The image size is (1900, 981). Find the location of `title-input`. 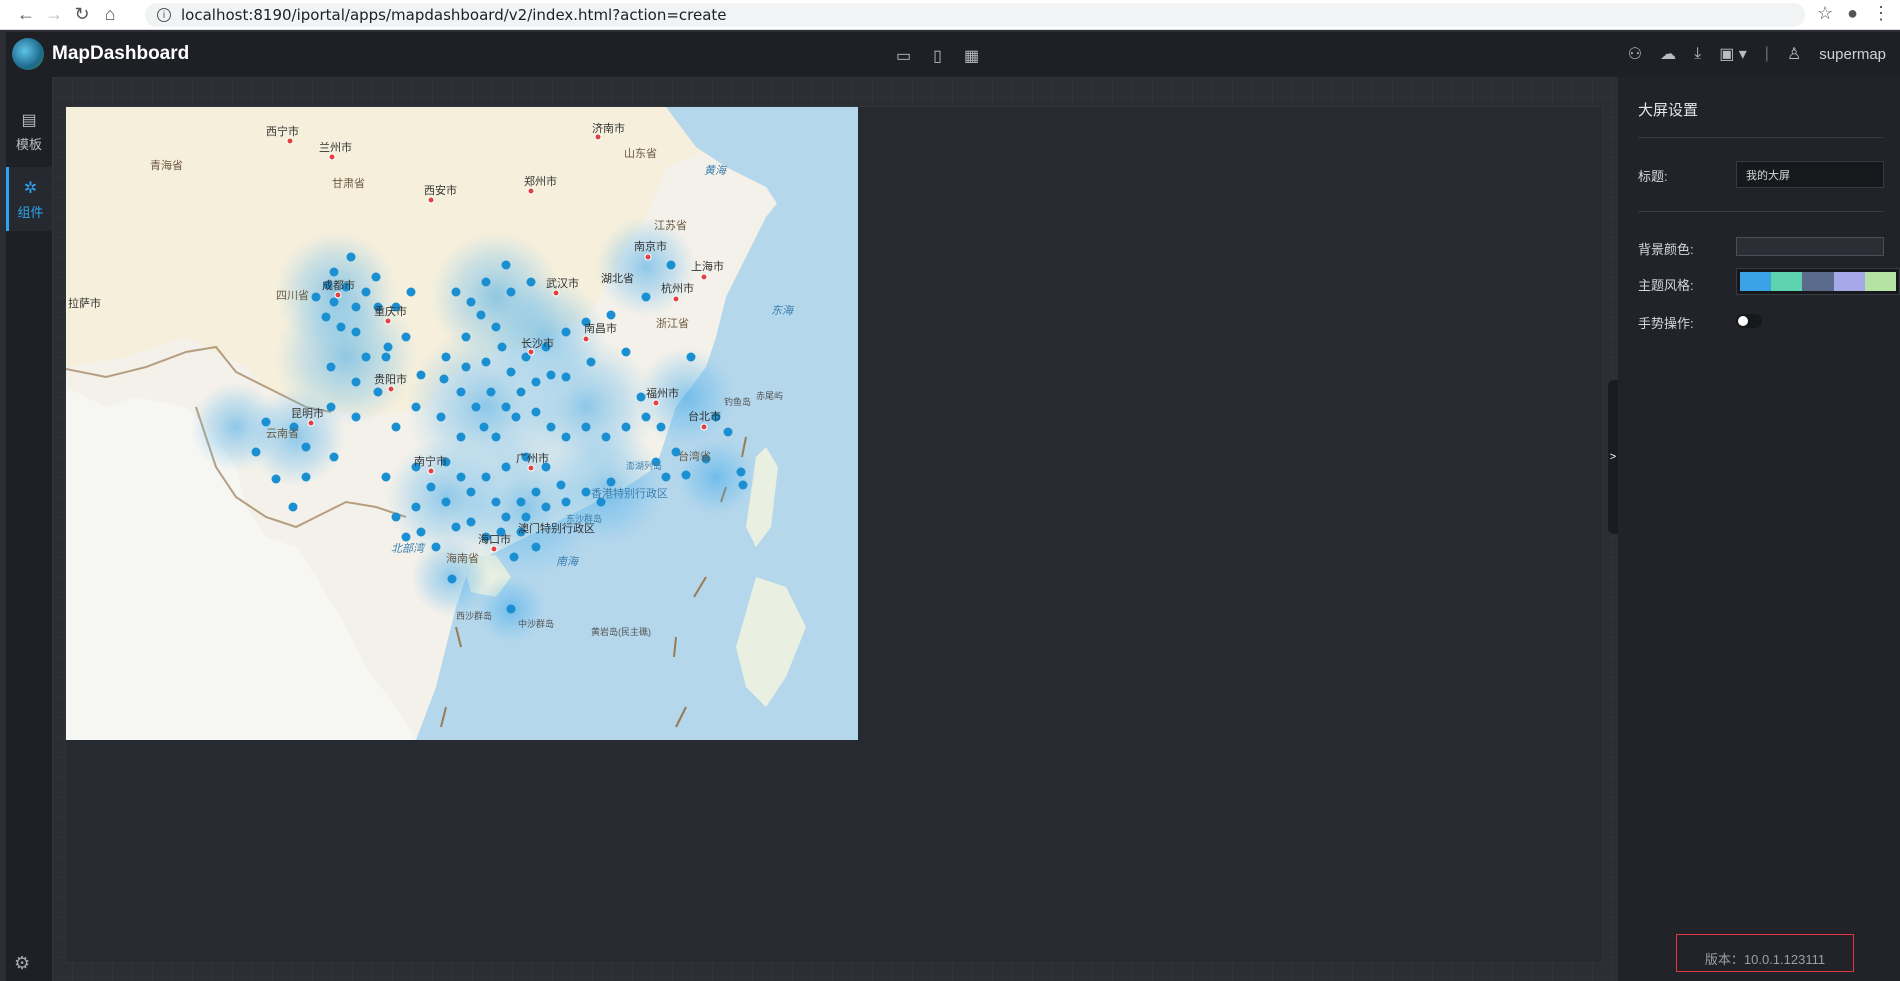

title-input is located at coordinates (1810, 174).